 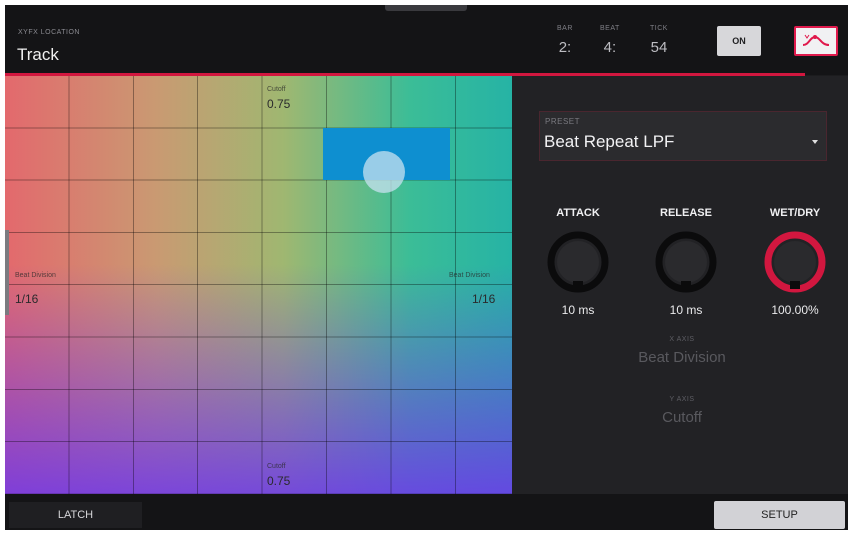 I want to click on pad-bottom-label: Cutoff, so click(x=276, y=466).